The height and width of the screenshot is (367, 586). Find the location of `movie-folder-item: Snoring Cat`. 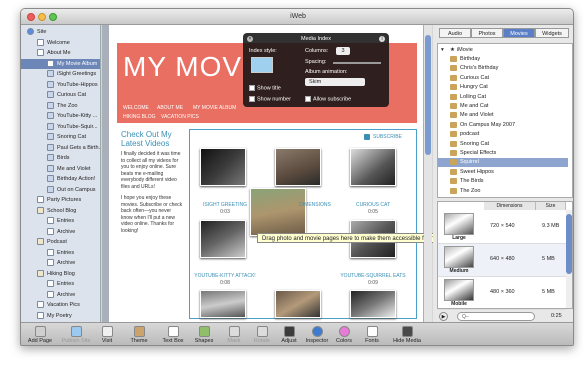

movie-folder-item: Snoring Cat is located at coordinates (503, 144).